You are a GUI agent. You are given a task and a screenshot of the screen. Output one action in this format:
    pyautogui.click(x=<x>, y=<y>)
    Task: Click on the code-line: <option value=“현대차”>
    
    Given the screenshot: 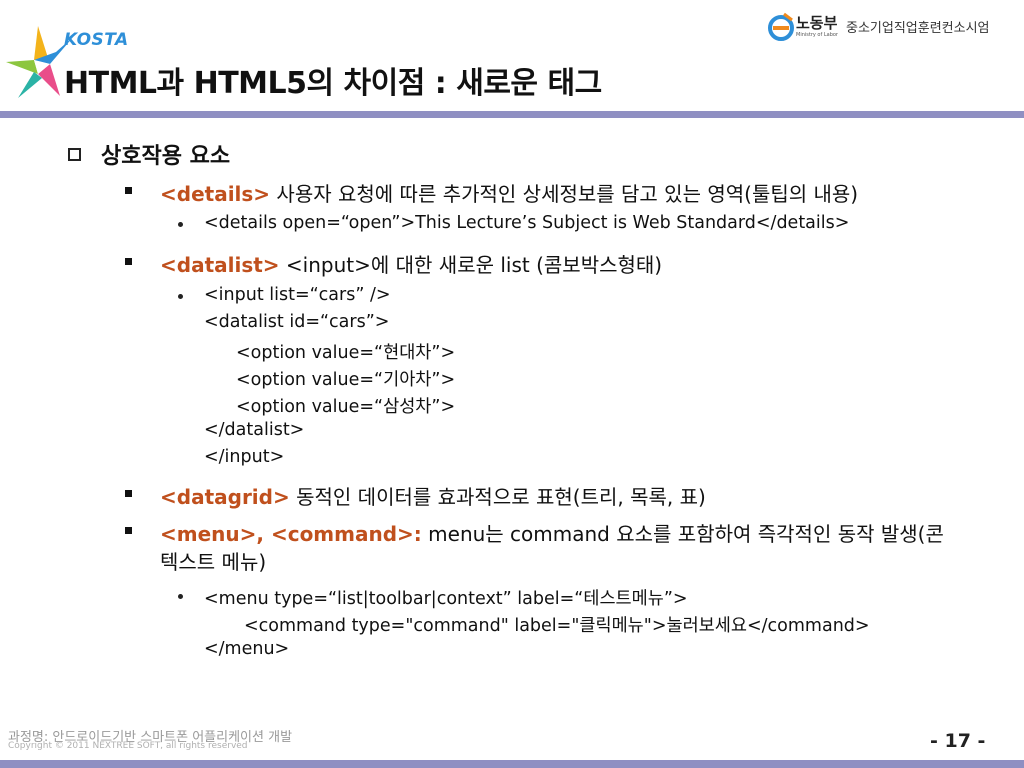 What is the action you would take?
    pyautogui.click(x=346, y=353)
    